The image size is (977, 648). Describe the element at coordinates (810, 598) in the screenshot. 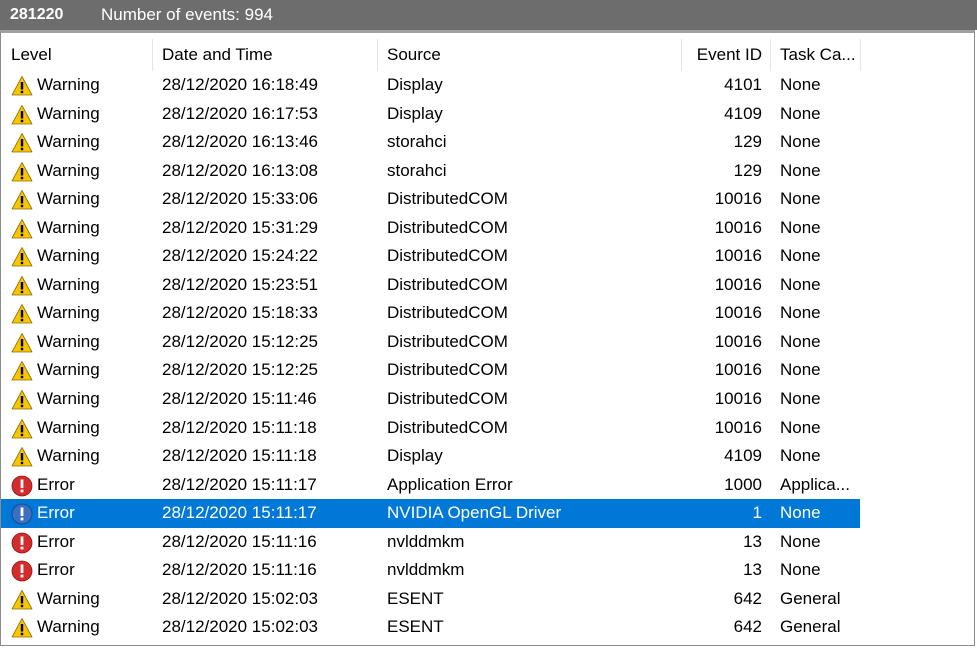

I see `cell-task-category: General` at that location.